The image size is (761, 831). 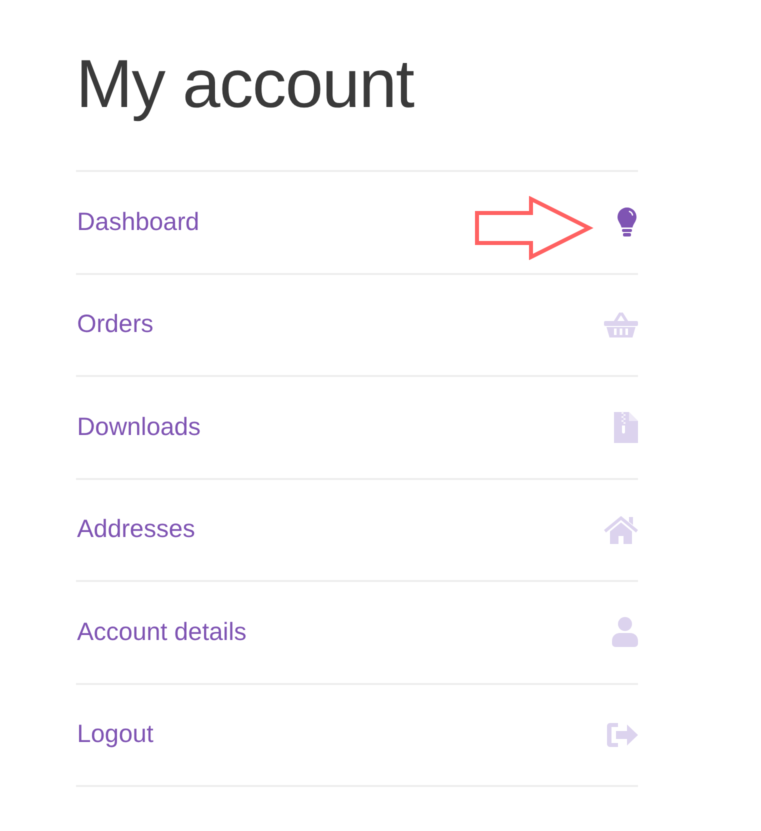 What do you see at coordinates (357, 324) in the screenshot?
I see `nav-link: Orders` at bounding box center [357, 324].